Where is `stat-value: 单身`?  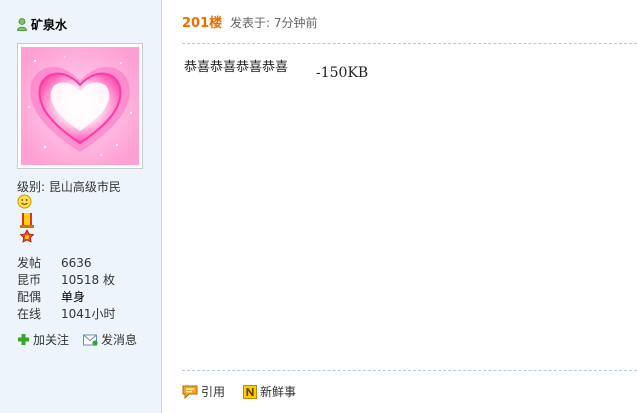 stat-value: 单身 is located at coordinates (73, 297).